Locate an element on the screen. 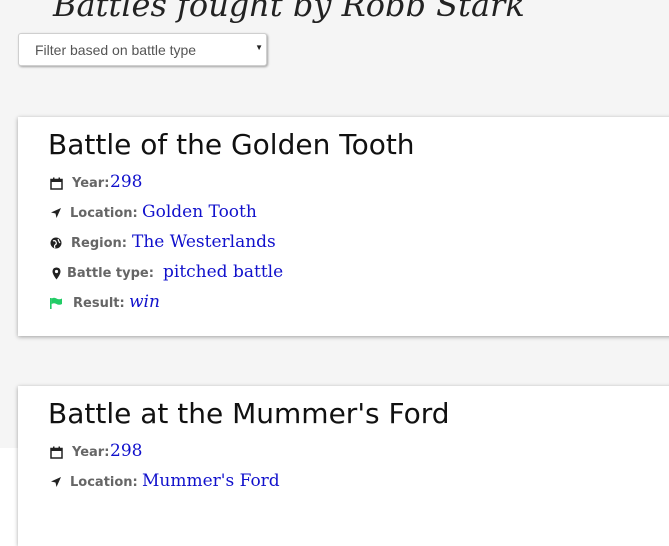 This screenshot has height=546, width=669. battle-type-label: Battle type: is located at coordinates (110, 273).